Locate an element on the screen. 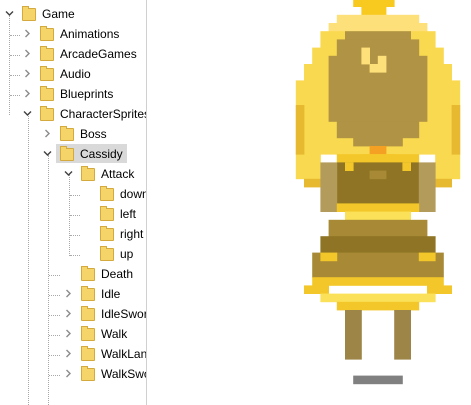 This screenshot has height=405, width=471. tree-item-audio: Audio is located at coordinates (65, 73).